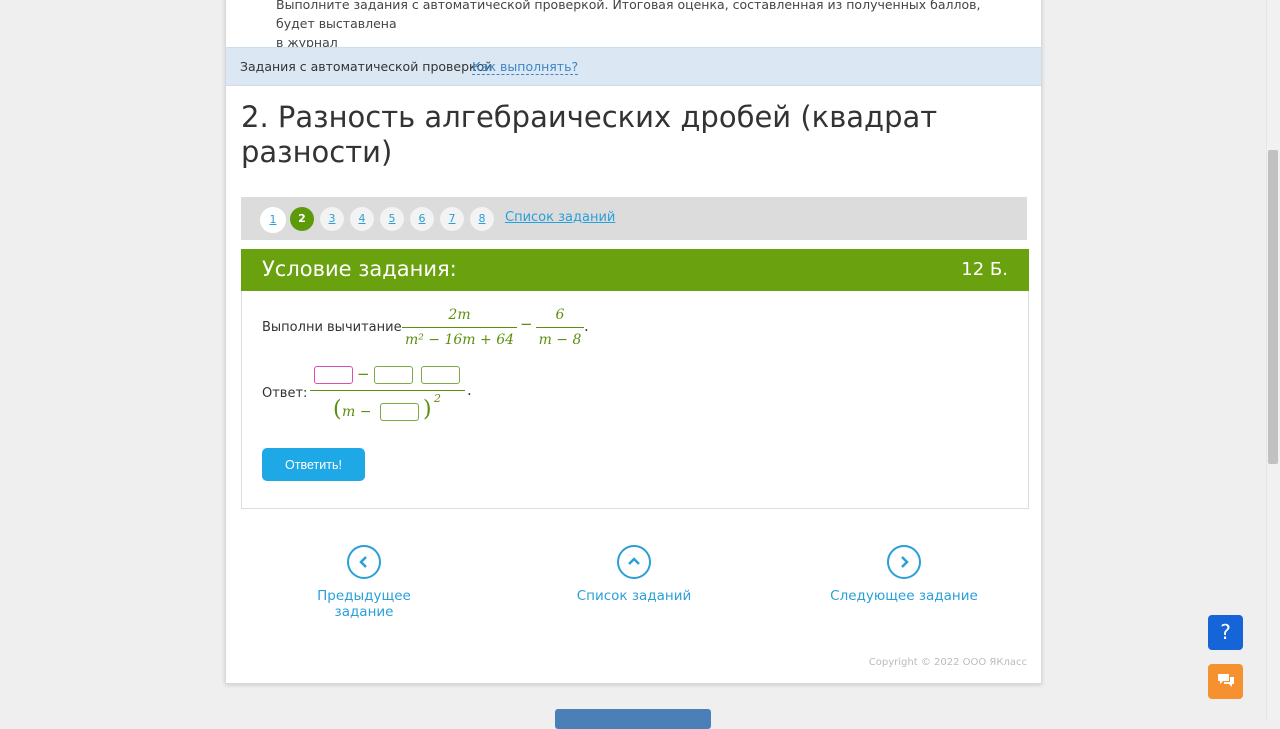  What do you see at coordinates (560, 340) in the screenshot?
I see `fraction-2-denominator: m − 8` at bounding box center [560, 340].